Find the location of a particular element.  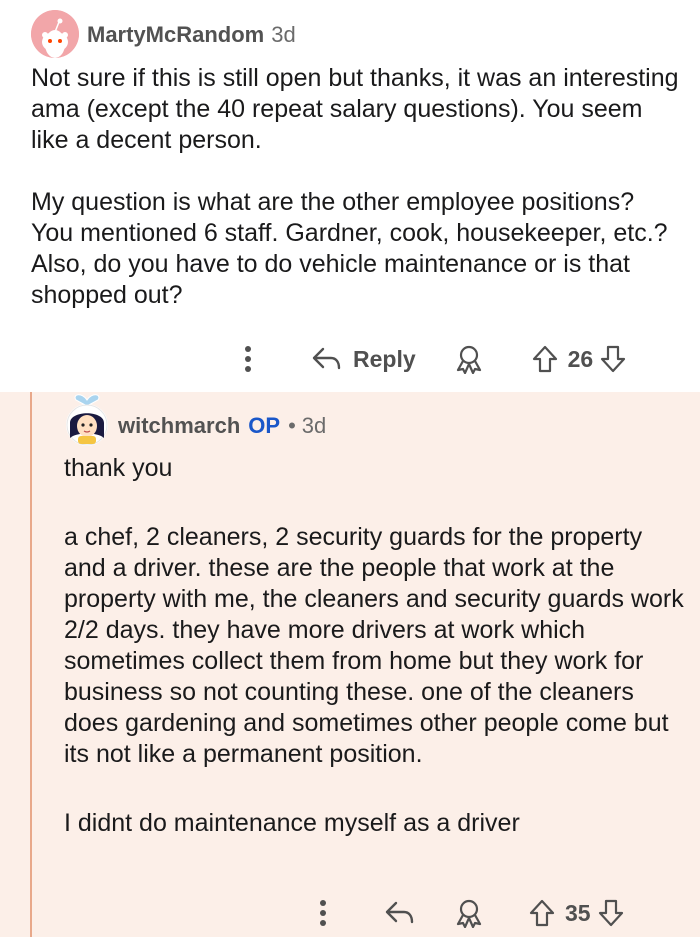

op-badge: OP is located at coordinates (264, 425).